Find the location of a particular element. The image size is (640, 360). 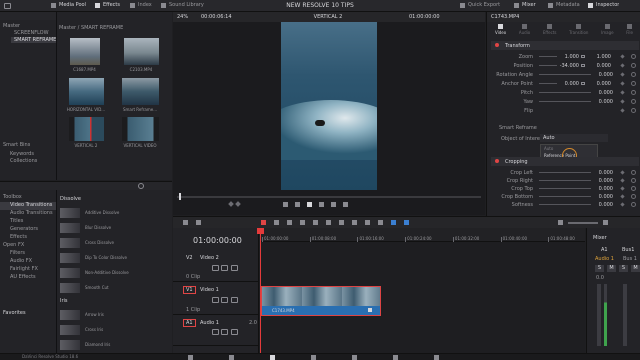

position-lock-icon is located at coordinates (380, 222).